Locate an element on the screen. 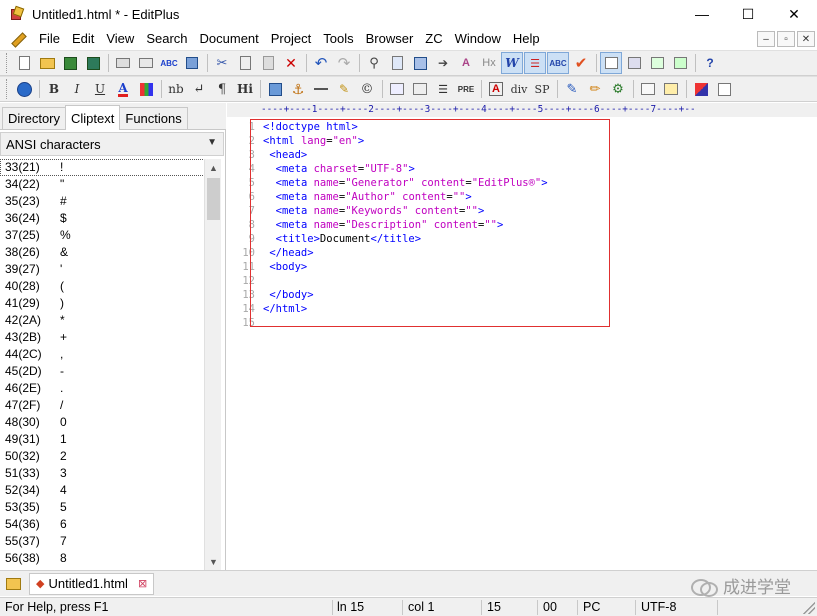  list-icon: ☰ is located at coordinates (443, 89).